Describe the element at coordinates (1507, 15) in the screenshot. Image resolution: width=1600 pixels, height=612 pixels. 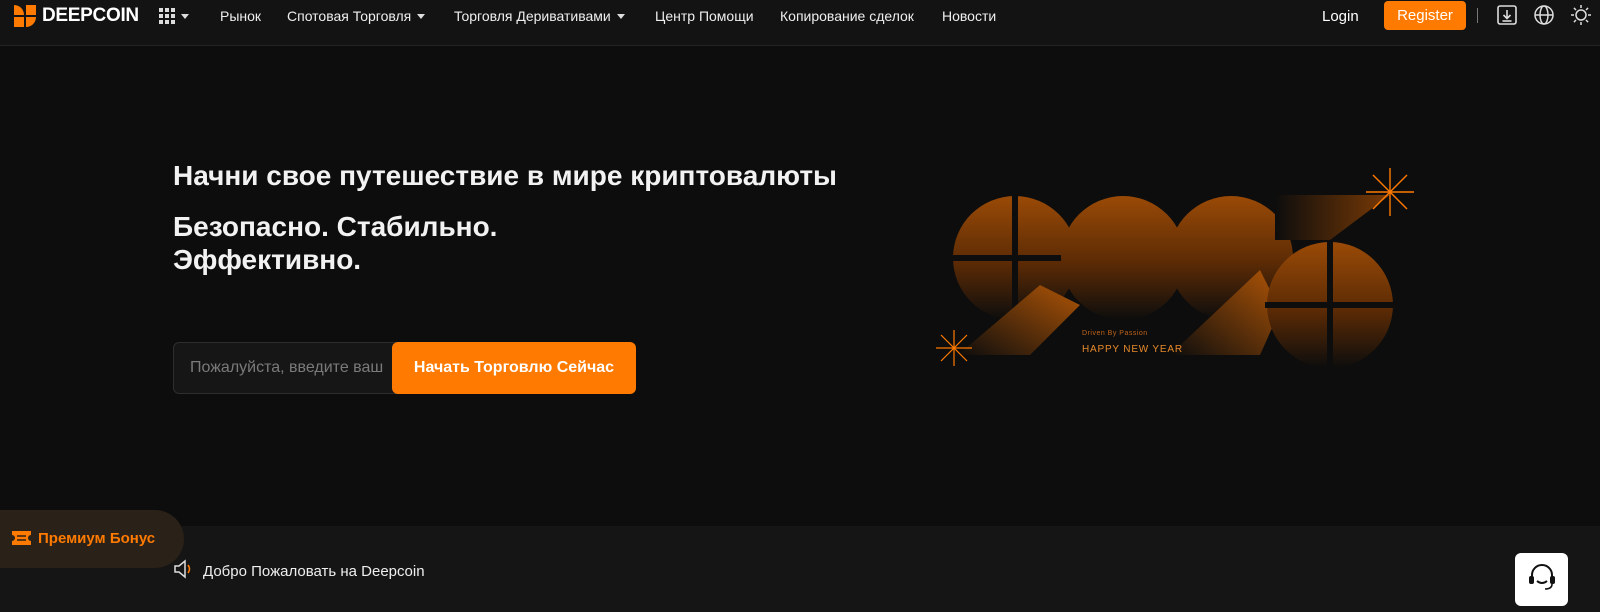
I see `download-icon` at that location.